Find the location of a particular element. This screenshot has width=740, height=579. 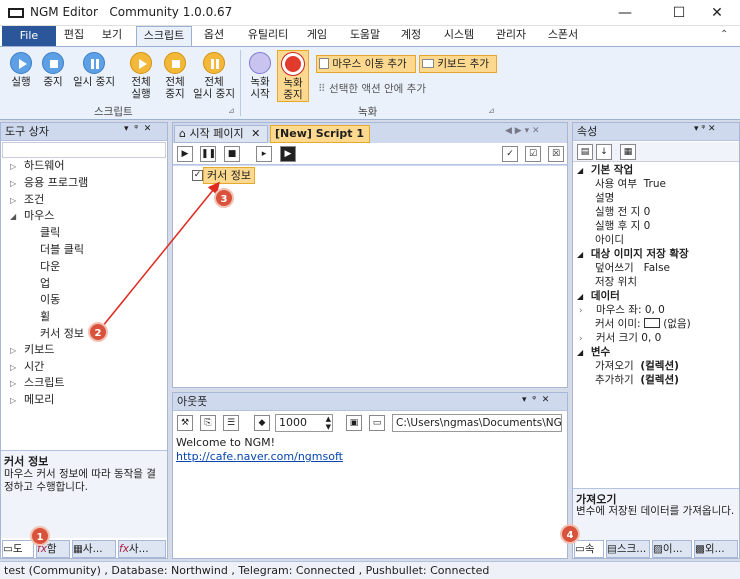

drag-arrow is located at coordinates (158, 257).